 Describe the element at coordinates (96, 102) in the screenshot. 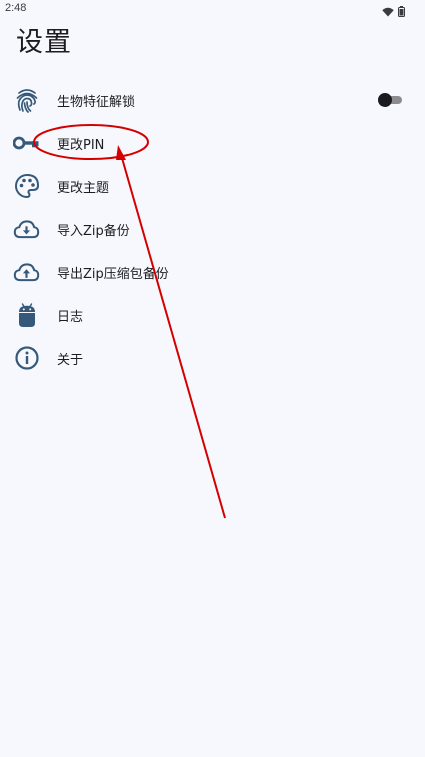

I see `menu-item-label: 生物特征解锁` at that location.